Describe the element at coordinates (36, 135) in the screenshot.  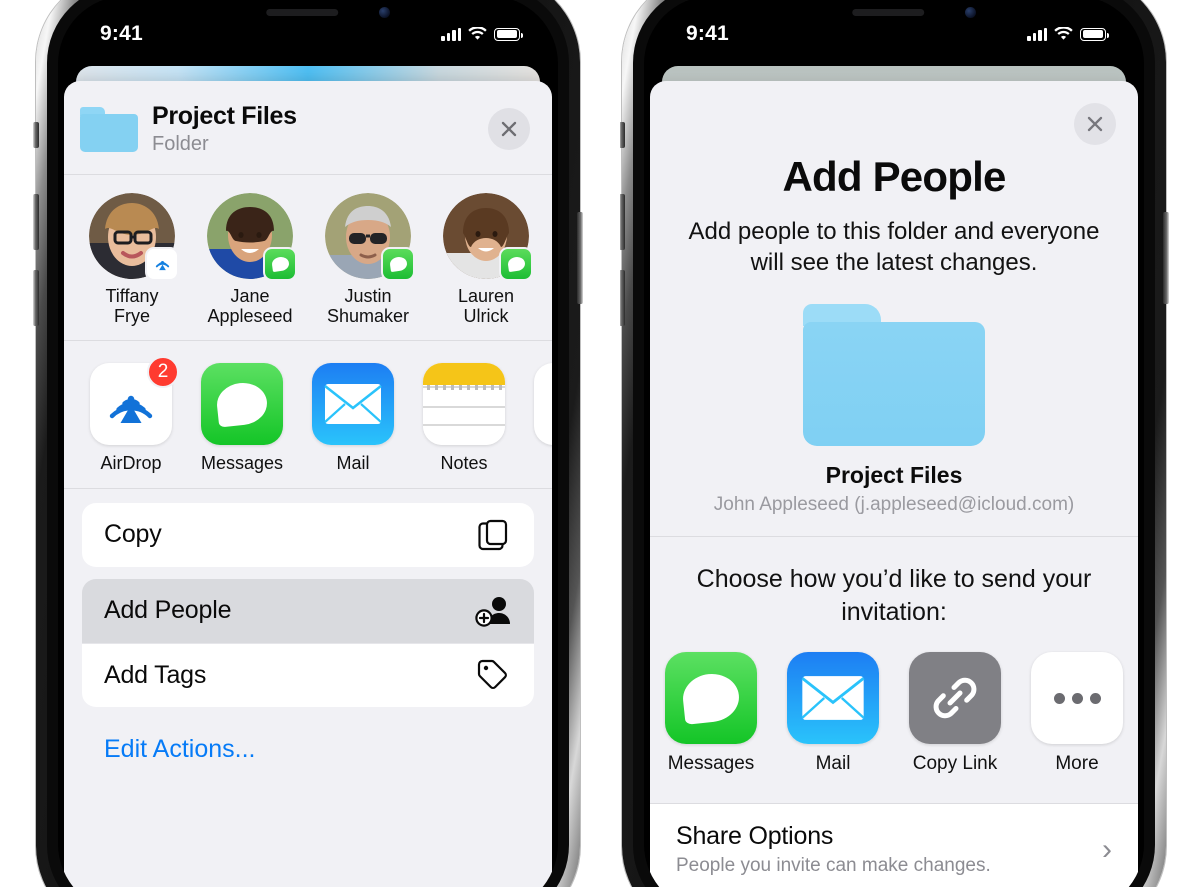
I see `mute-switch` at that location.